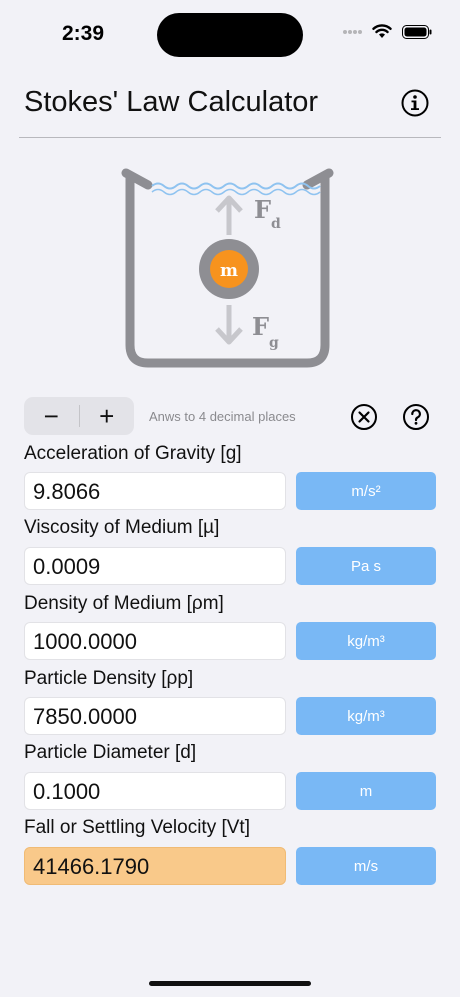 This screenshot has width=460, height=997. What do you see at coordinates (366, 566) in the screenshot?
I see `viscosity-unit-button: Pa s` at bounding box center [366, 566].